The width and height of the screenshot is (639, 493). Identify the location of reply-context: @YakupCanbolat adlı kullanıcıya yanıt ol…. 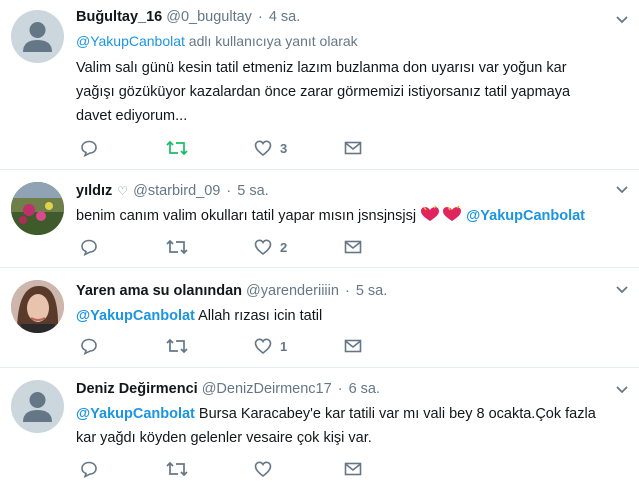
(342, 41).